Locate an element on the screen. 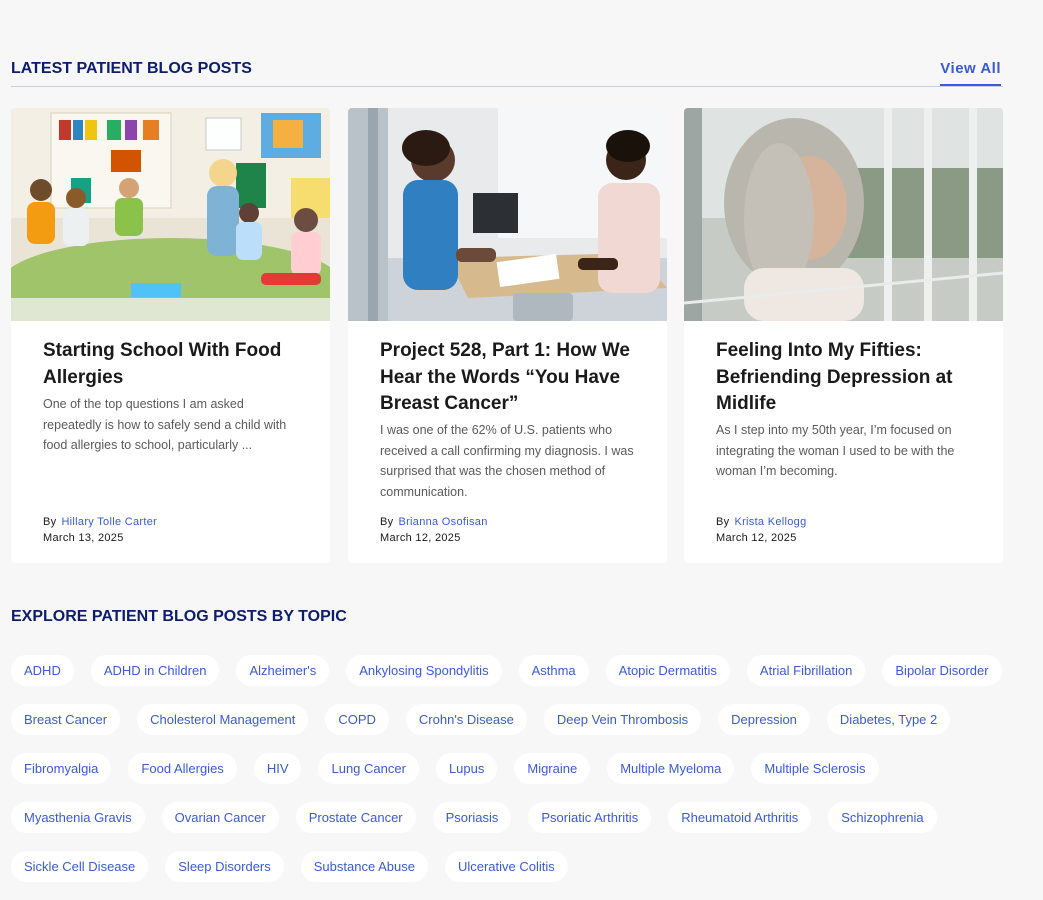 The width and height of the screenshot is (1043, 900). topic-chip: COPD is located at coordinates (357, 719).